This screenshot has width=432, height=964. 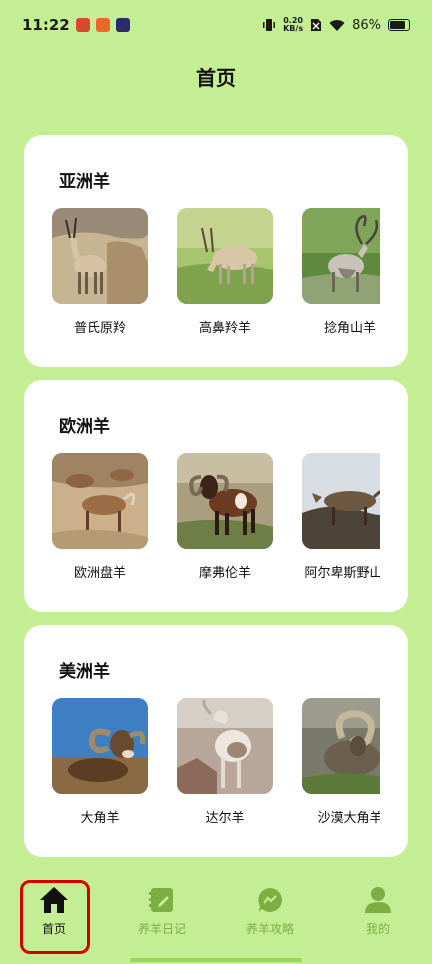 I want to click on animal-name: 摩弗伦羊, so click(x=225, y=571).